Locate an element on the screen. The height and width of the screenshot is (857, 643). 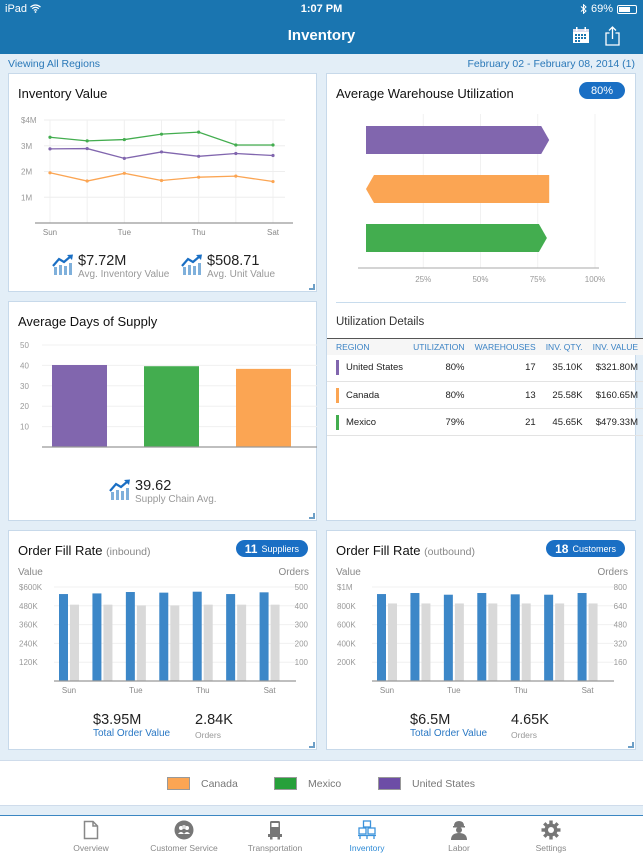
y-tick-label: 600K is located at coordinates (346, 625).